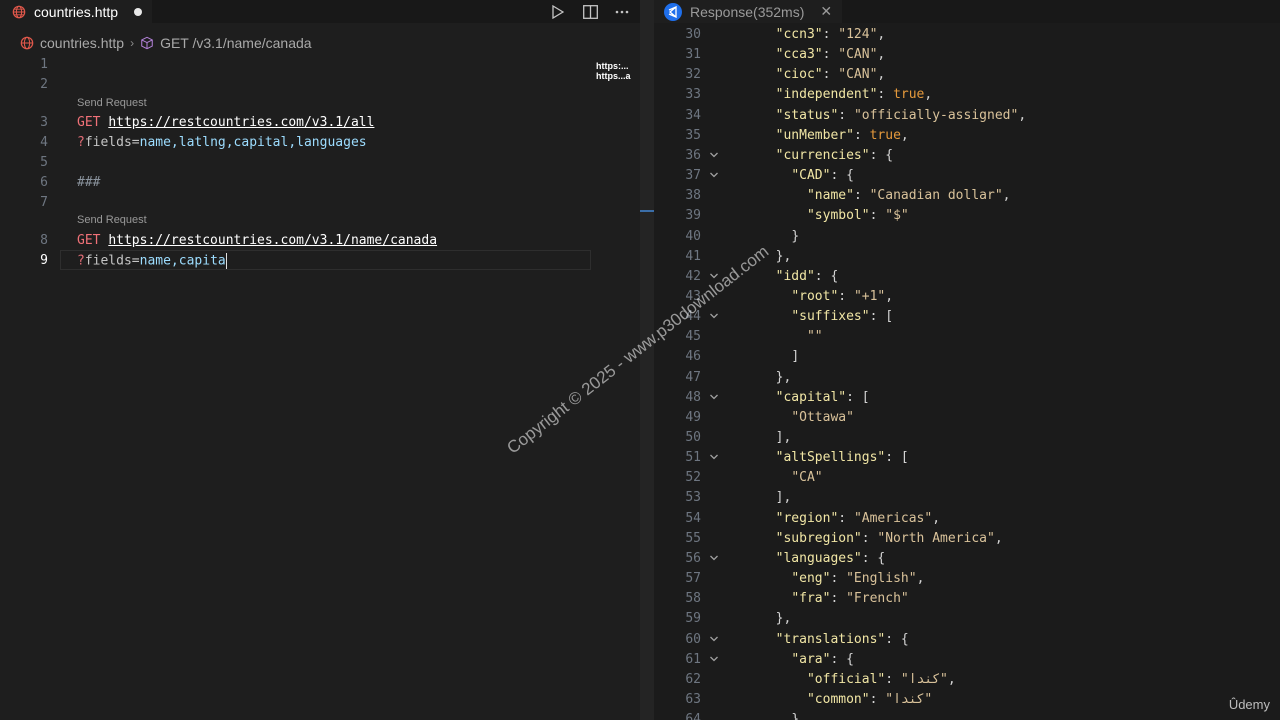 This screenshot has height=720, width=1280. Describe the element at coordinates (881, 538) in the screenshot. I see `response-line: "subregion": "North America",` at that location.